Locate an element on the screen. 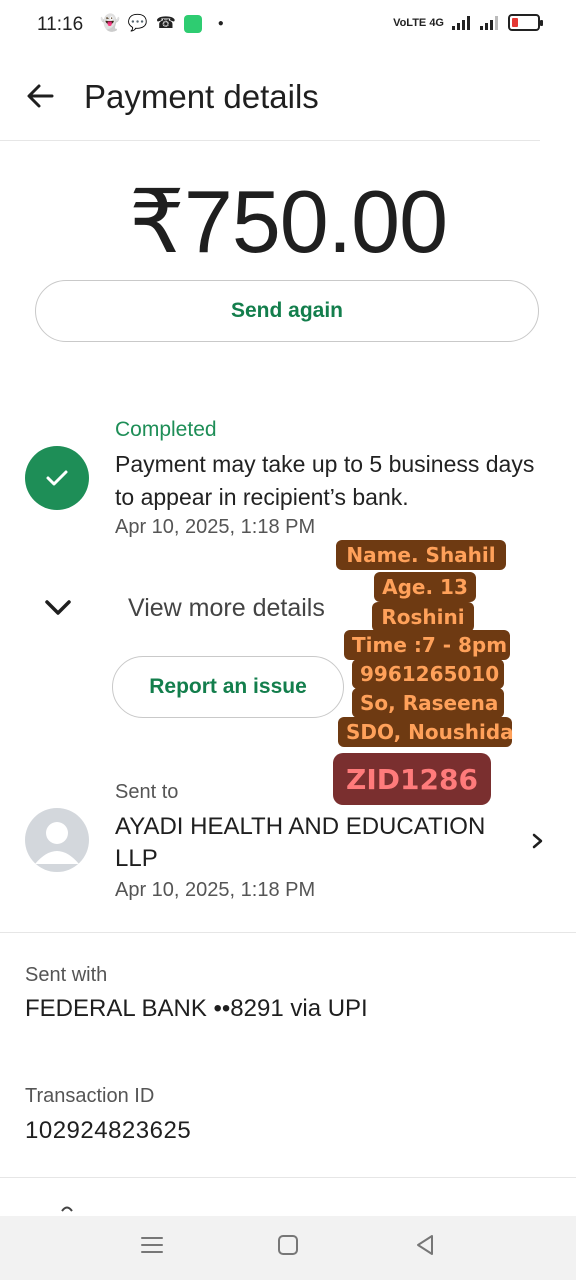 The width and height of the screenshot is (576, 1280). report-issue-button: Report an issue is located at coordinates (228, 687).